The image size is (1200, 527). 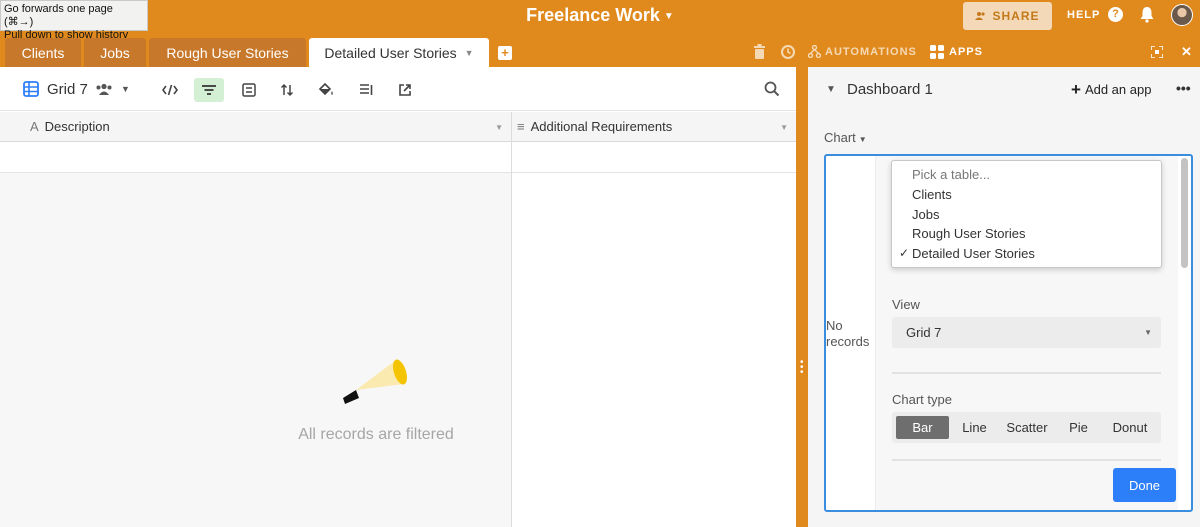 I want to click on chart-type-bar: Bar, so click(x=922, y=427).